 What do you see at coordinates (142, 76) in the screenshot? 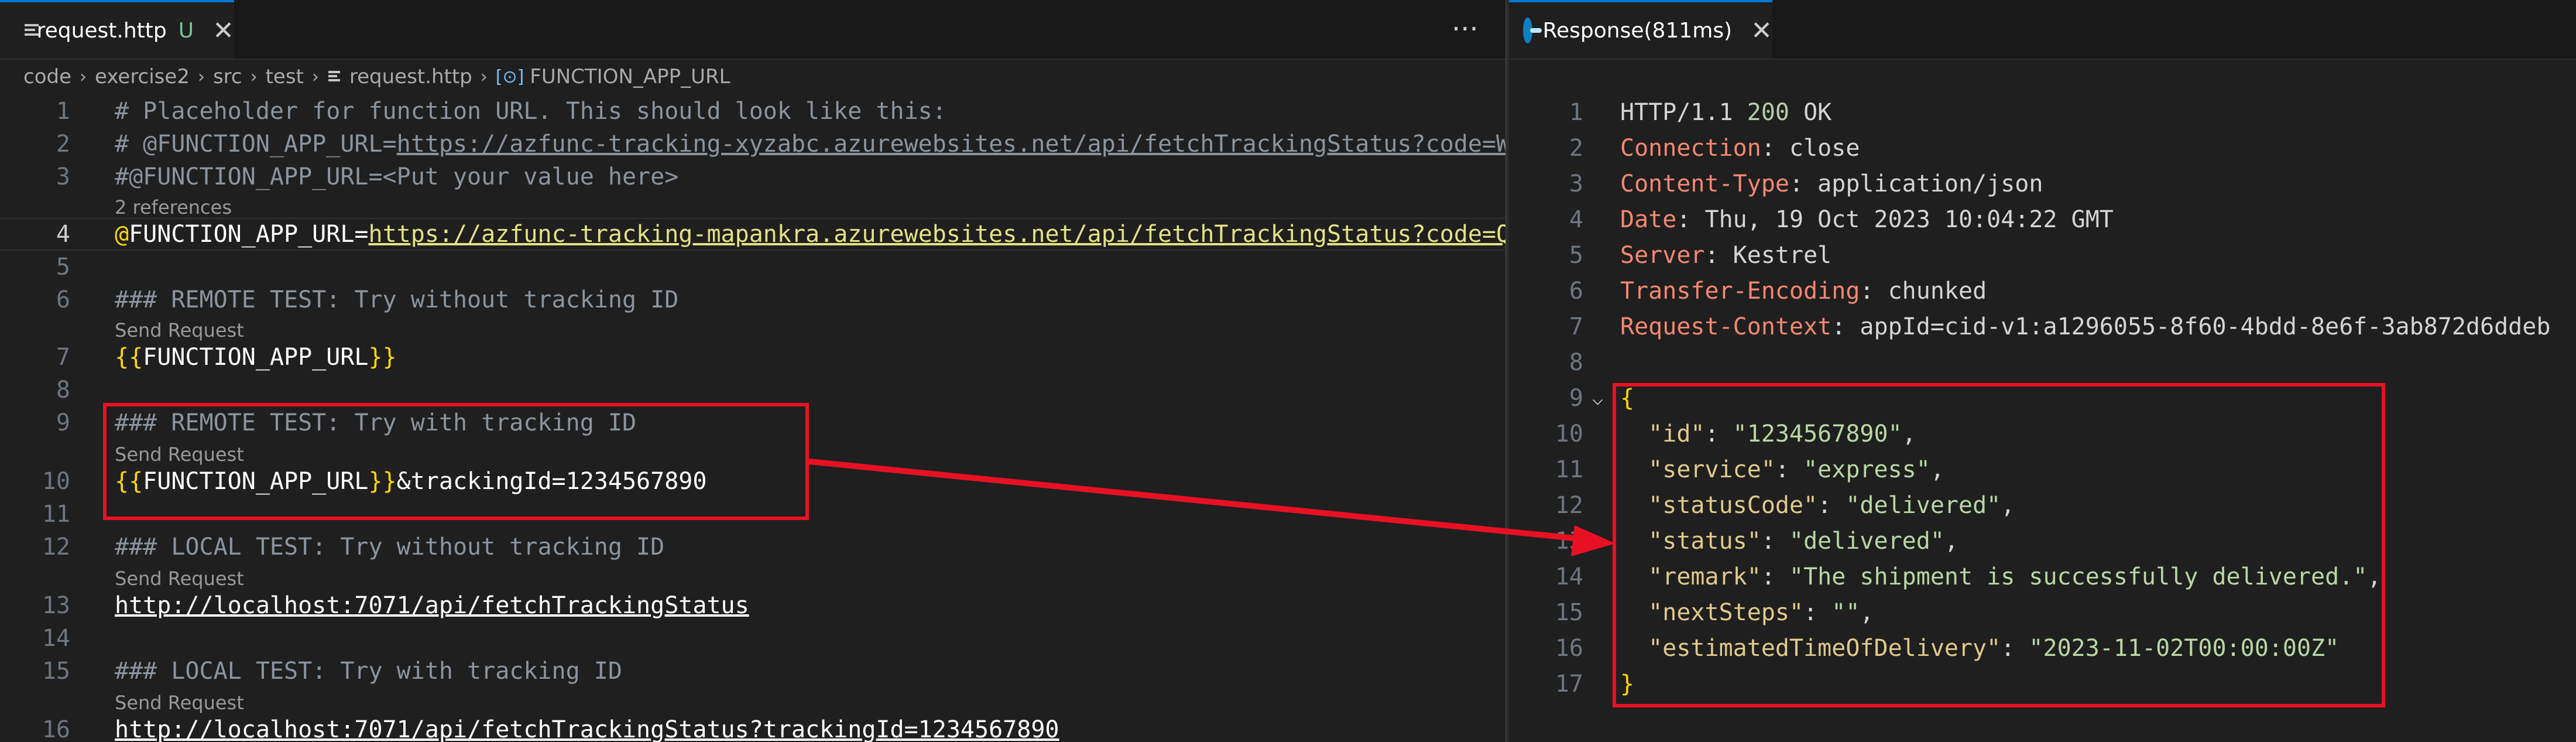
I see `breadcrumb-item: exercise2` at bounding box center [142, 76].